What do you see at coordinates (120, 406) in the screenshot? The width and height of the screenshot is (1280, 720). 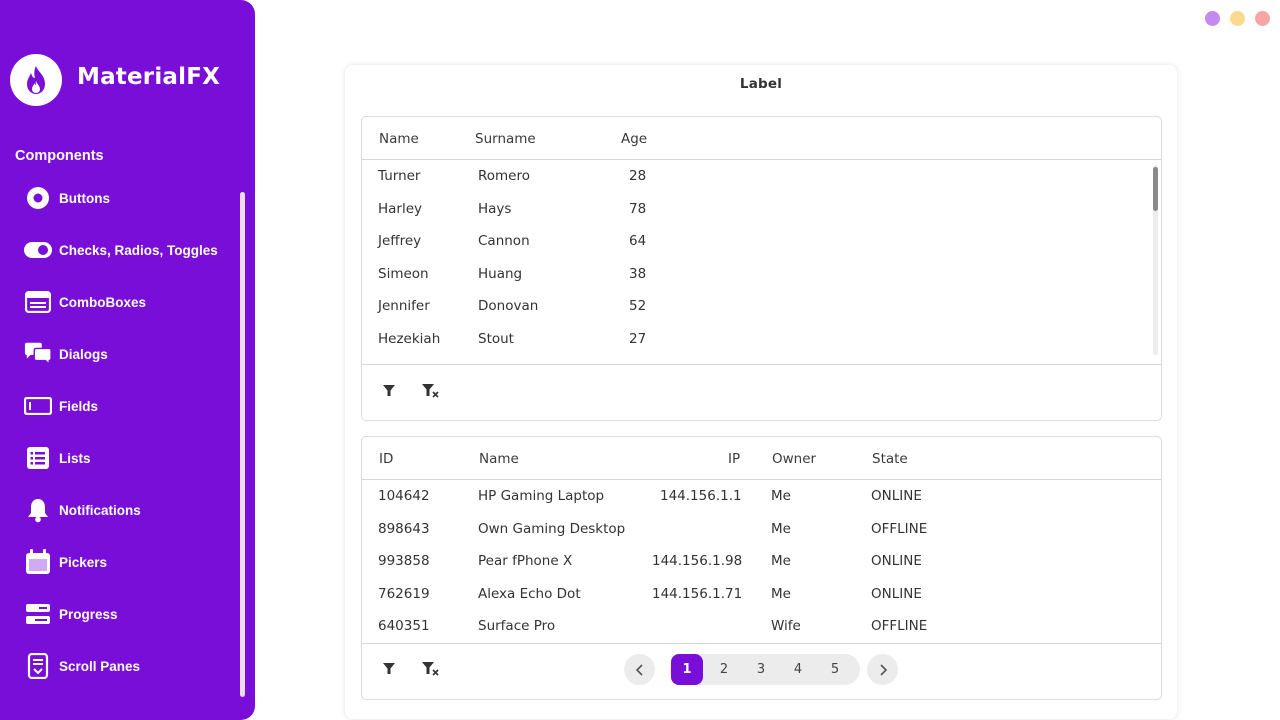 I see `sidebar-item-fields: Fields` at bounding box center [120, 406].